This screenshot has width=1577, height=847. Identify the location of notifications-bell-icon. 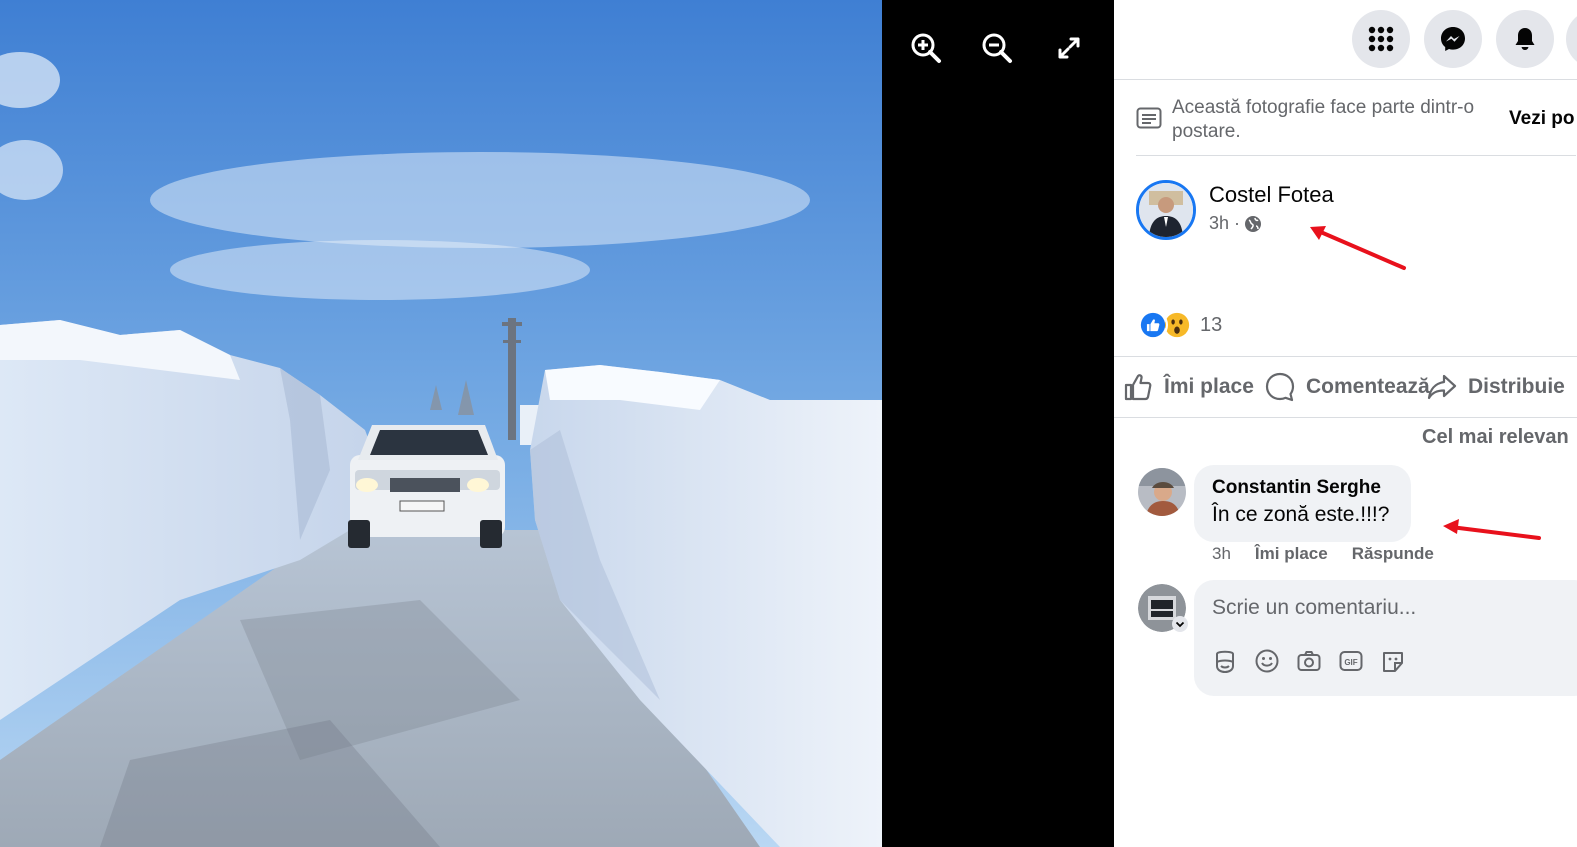
(1525, 39).